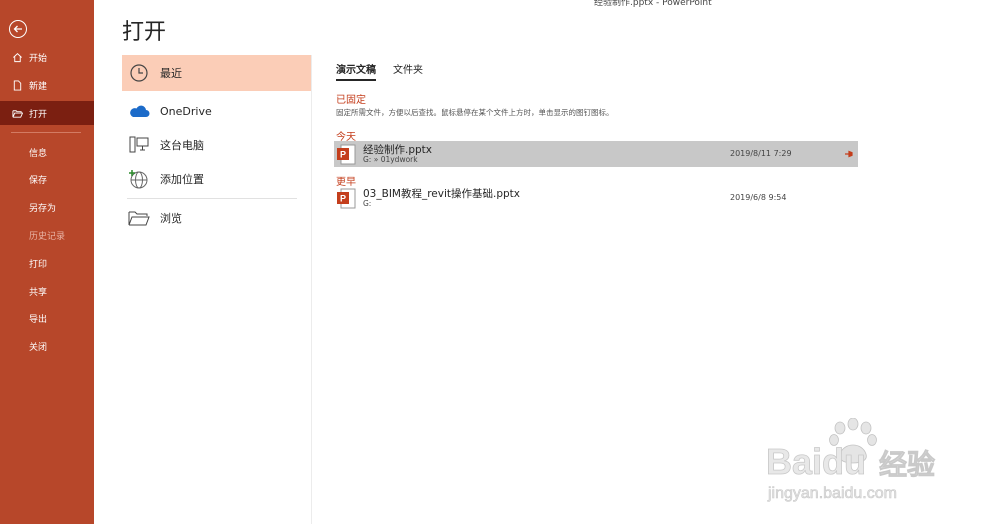 This screenshot has height=524, width=1000. Describe the element at coordinates (186, 111) in the screenshot. I see `location-onedrive-label: OneDrive` at that location.